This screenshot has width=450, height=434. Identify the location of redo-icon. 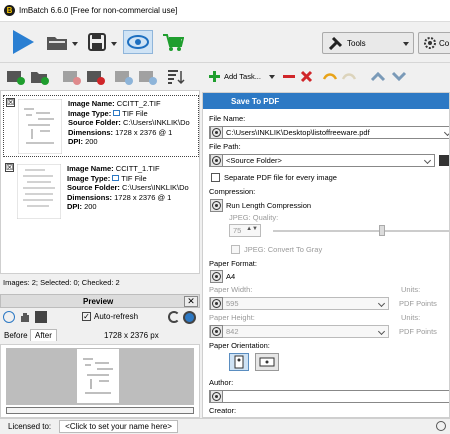
(349, 76).